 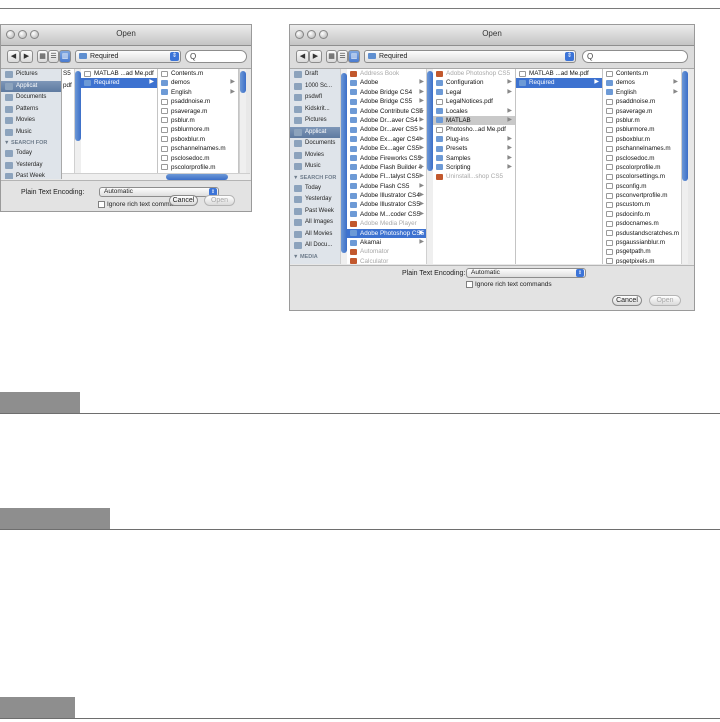 What do you see at coordinates (642, 176) in the screenshot?
I see `file-row: pscolorsettings.m` at bounding box center [642, 176].